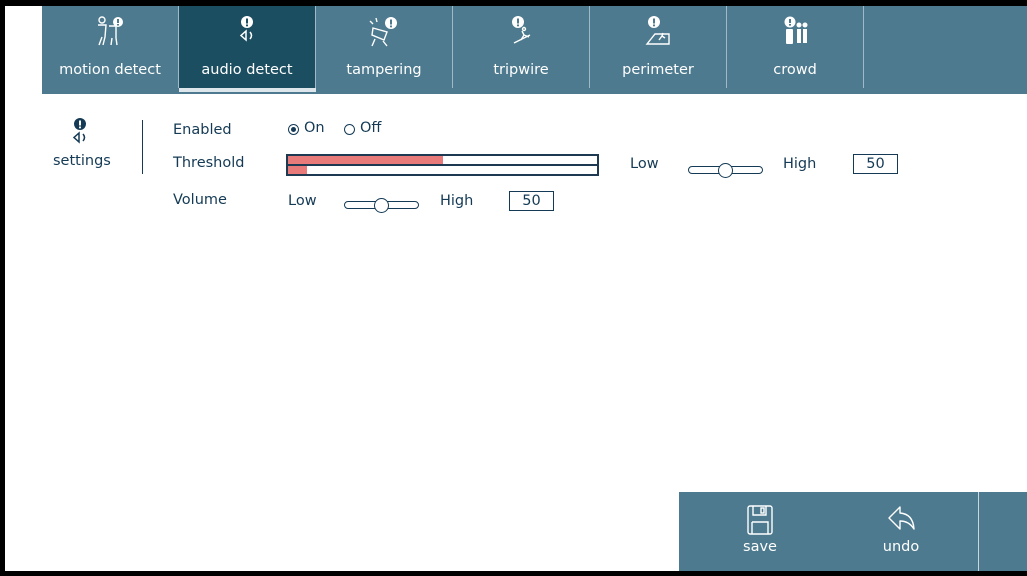 The width and height of the screenshot is (1027, 576). What do you see at coordinates (365, 160) in the screenshot?
I see `threshold-fill` at bounding box center [365, 160].